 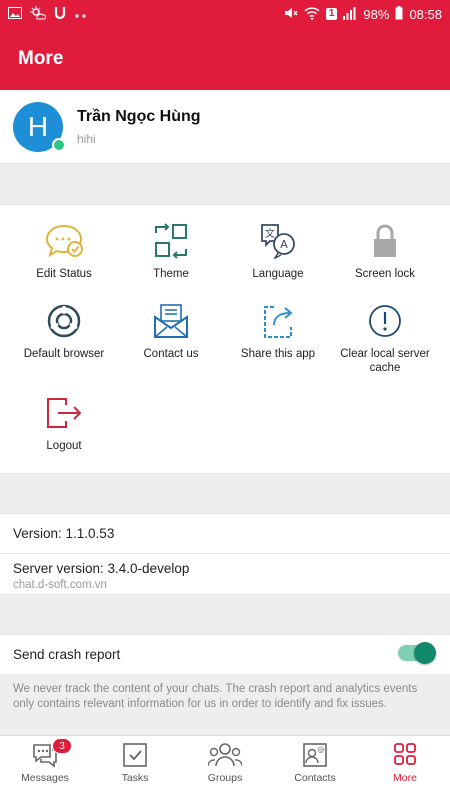 What do you see at coordinates (45, 768) in the screenshot?
I see `nav-item-messages: 3 Messages` at bounding box center [45, 768].